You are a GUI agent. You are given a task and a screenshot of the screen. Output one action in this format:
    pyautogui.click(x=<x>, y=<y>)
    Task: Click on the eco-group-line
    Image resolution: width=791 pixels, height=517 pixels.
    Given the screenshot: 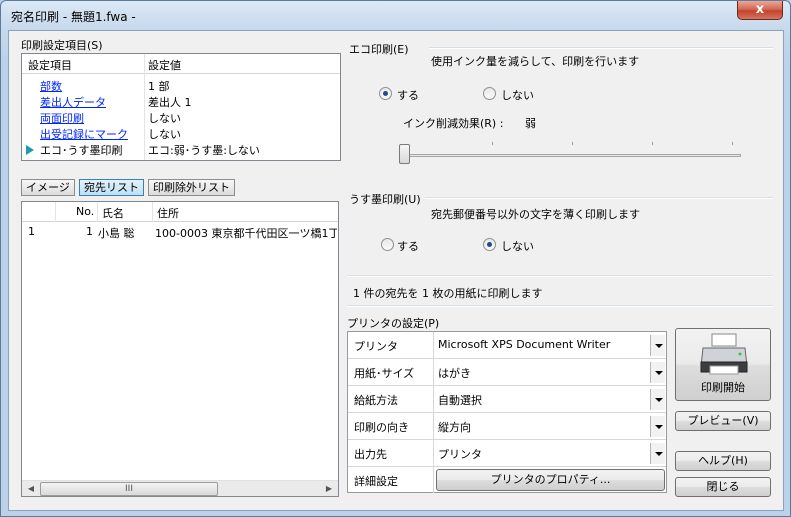 What is the action you would take?
    pyautogui.click(x=601, y=48)
    